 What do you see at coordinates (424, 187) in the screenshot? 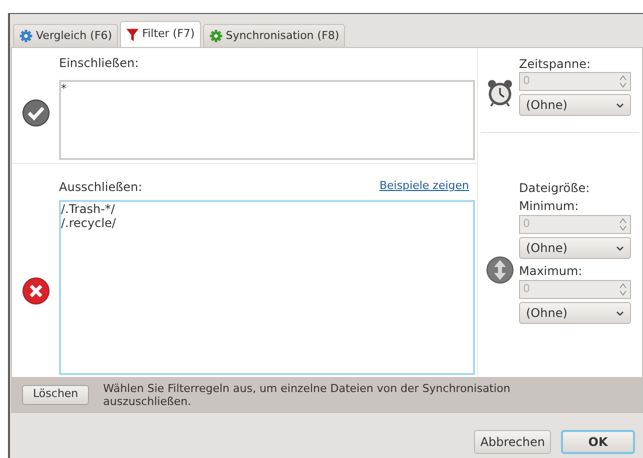
I see `show-examples-link: Beispiele zeigen` at bounding box center [424, 187].